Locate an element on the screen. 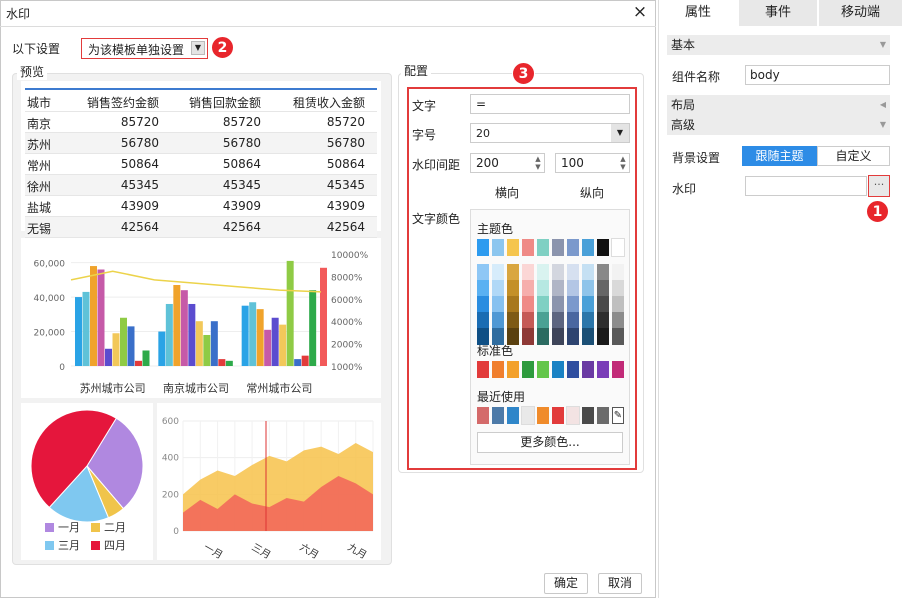 The width and height of the screenshot is (902, 598). vertical-spacing-input: 100 ▲ ▼ is located at coordinates (592, 163).